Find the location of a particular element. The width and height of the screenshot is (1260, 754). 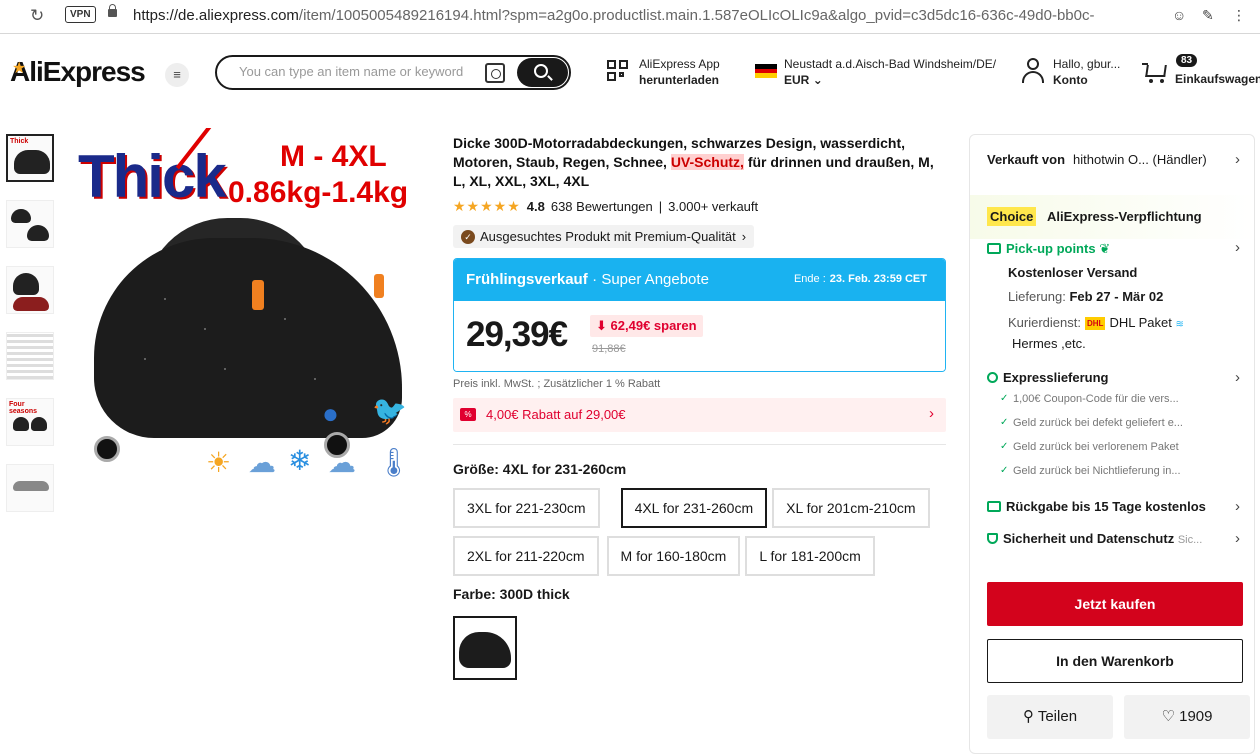

main-product-image: Thick M - 4XL 0.86kg-1.4kg ● 🐦 ☀ ☁ ❄ ☁ 🌡 is located at coordinates (252, 312).